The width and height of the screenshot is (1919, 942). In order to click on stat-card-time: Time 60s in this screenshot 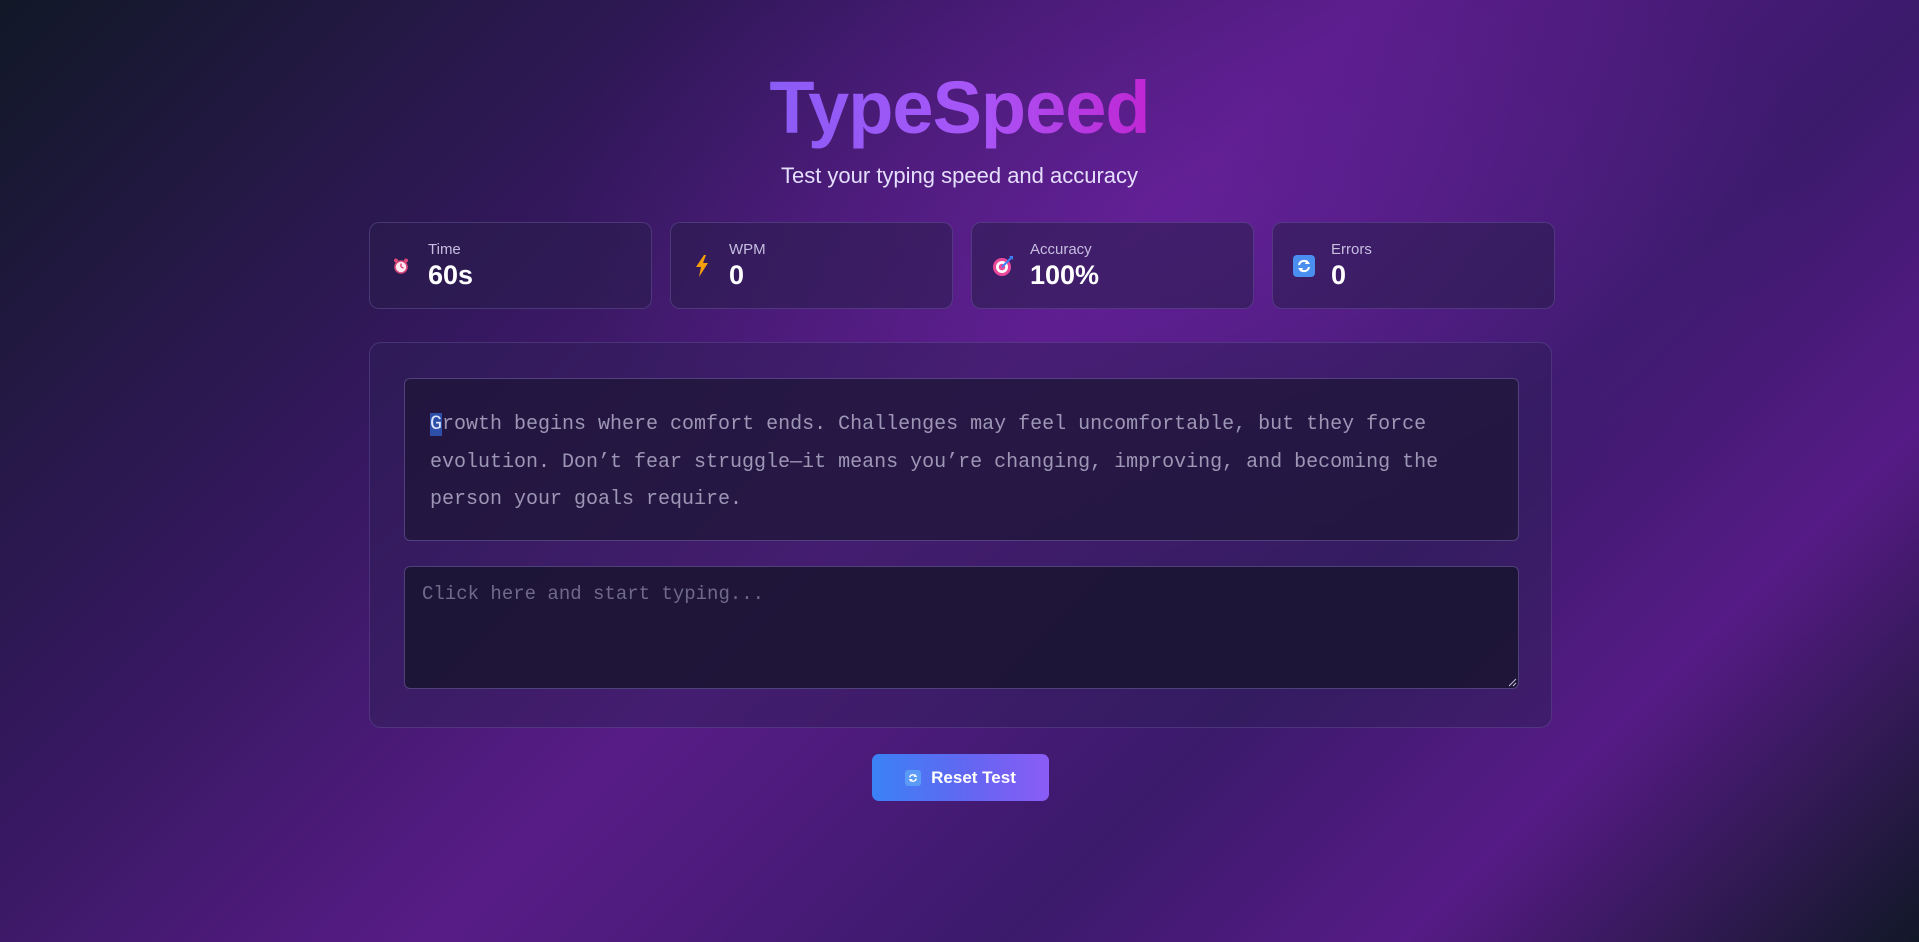, I will do `click(510, 265)`.